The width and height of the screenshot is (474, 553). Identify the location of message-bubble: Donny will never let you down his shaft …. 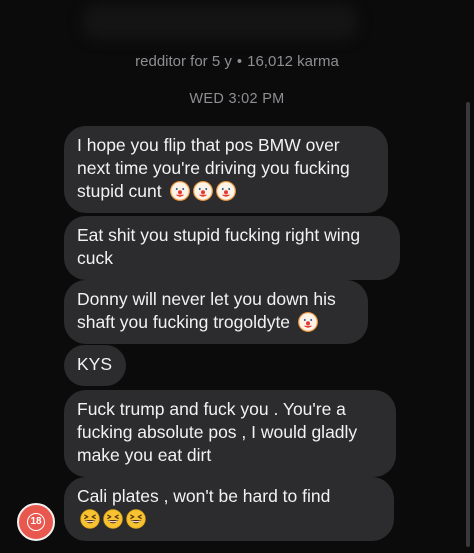
(216, 312).